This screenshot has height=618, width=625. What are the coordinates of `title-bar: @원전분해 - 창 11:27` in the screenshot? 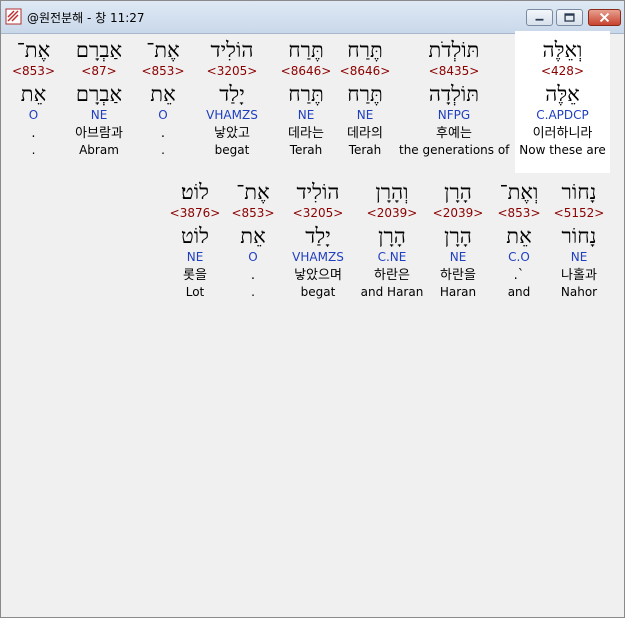 It's located at (312, 17).